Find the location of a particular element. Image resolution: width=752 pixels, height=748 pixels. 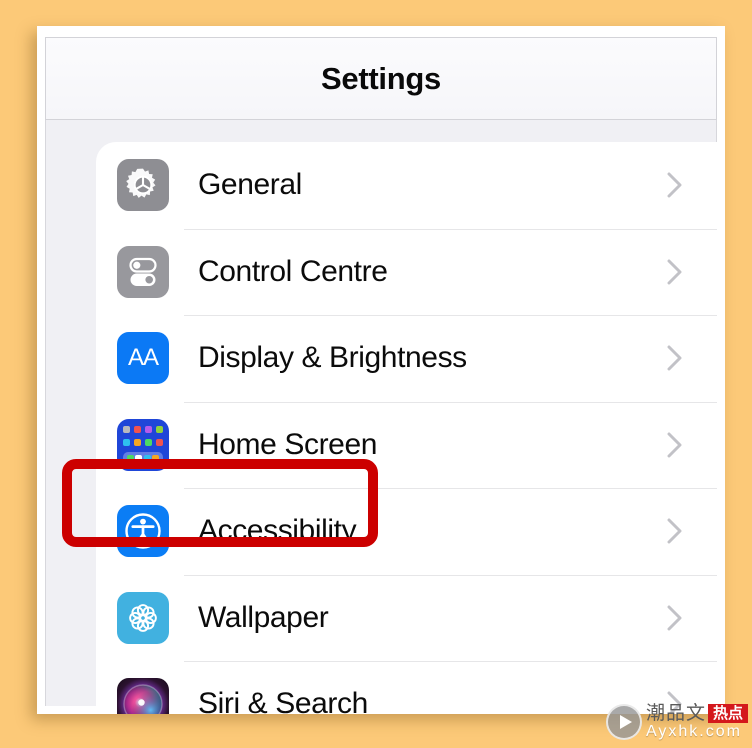

aa-text-icon: AA is located at coordinates (143, 358).